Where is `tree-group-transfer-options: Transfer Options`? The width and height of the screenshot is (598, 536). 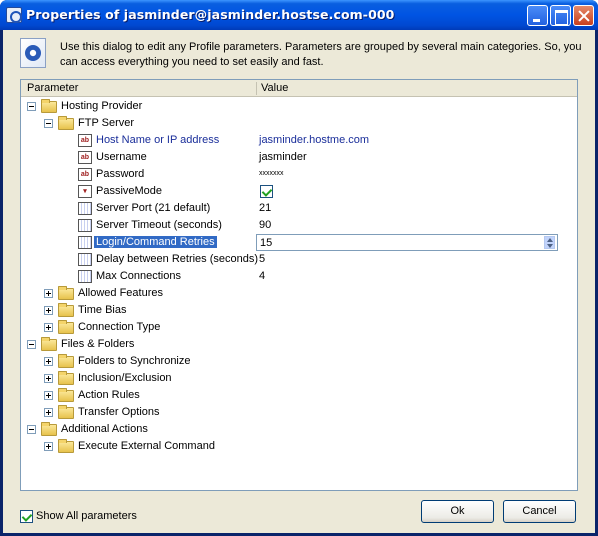
tree-group-transfer-options: Transfer Options is located at coordinates (299, 412).